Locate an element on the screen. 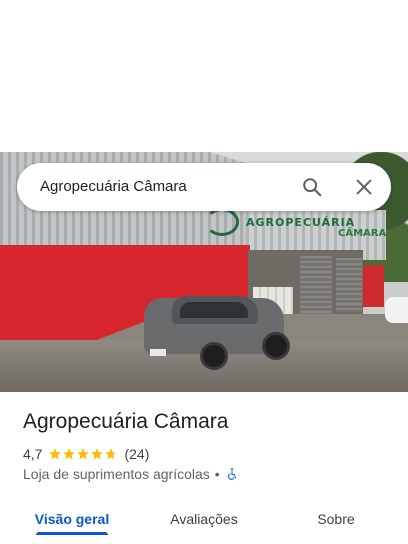  review-count: (24) is located at coordinates (136, 454).